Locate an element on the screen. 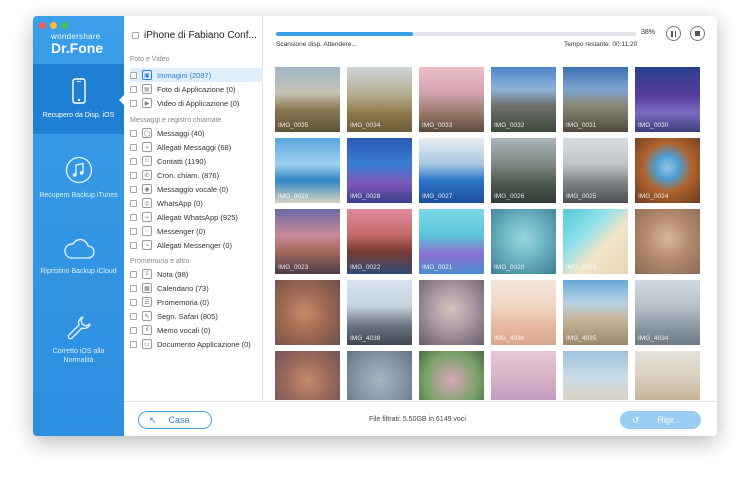  photo-thumbnail: IMG_0030 is located at coordinates (667, 99).